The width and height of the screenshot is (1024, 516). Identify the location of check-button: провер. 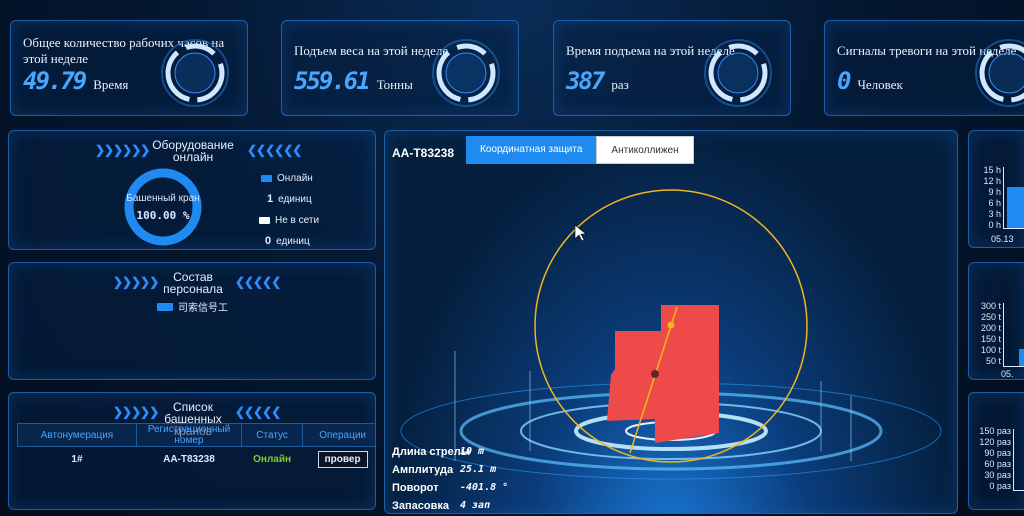
(342, 459).